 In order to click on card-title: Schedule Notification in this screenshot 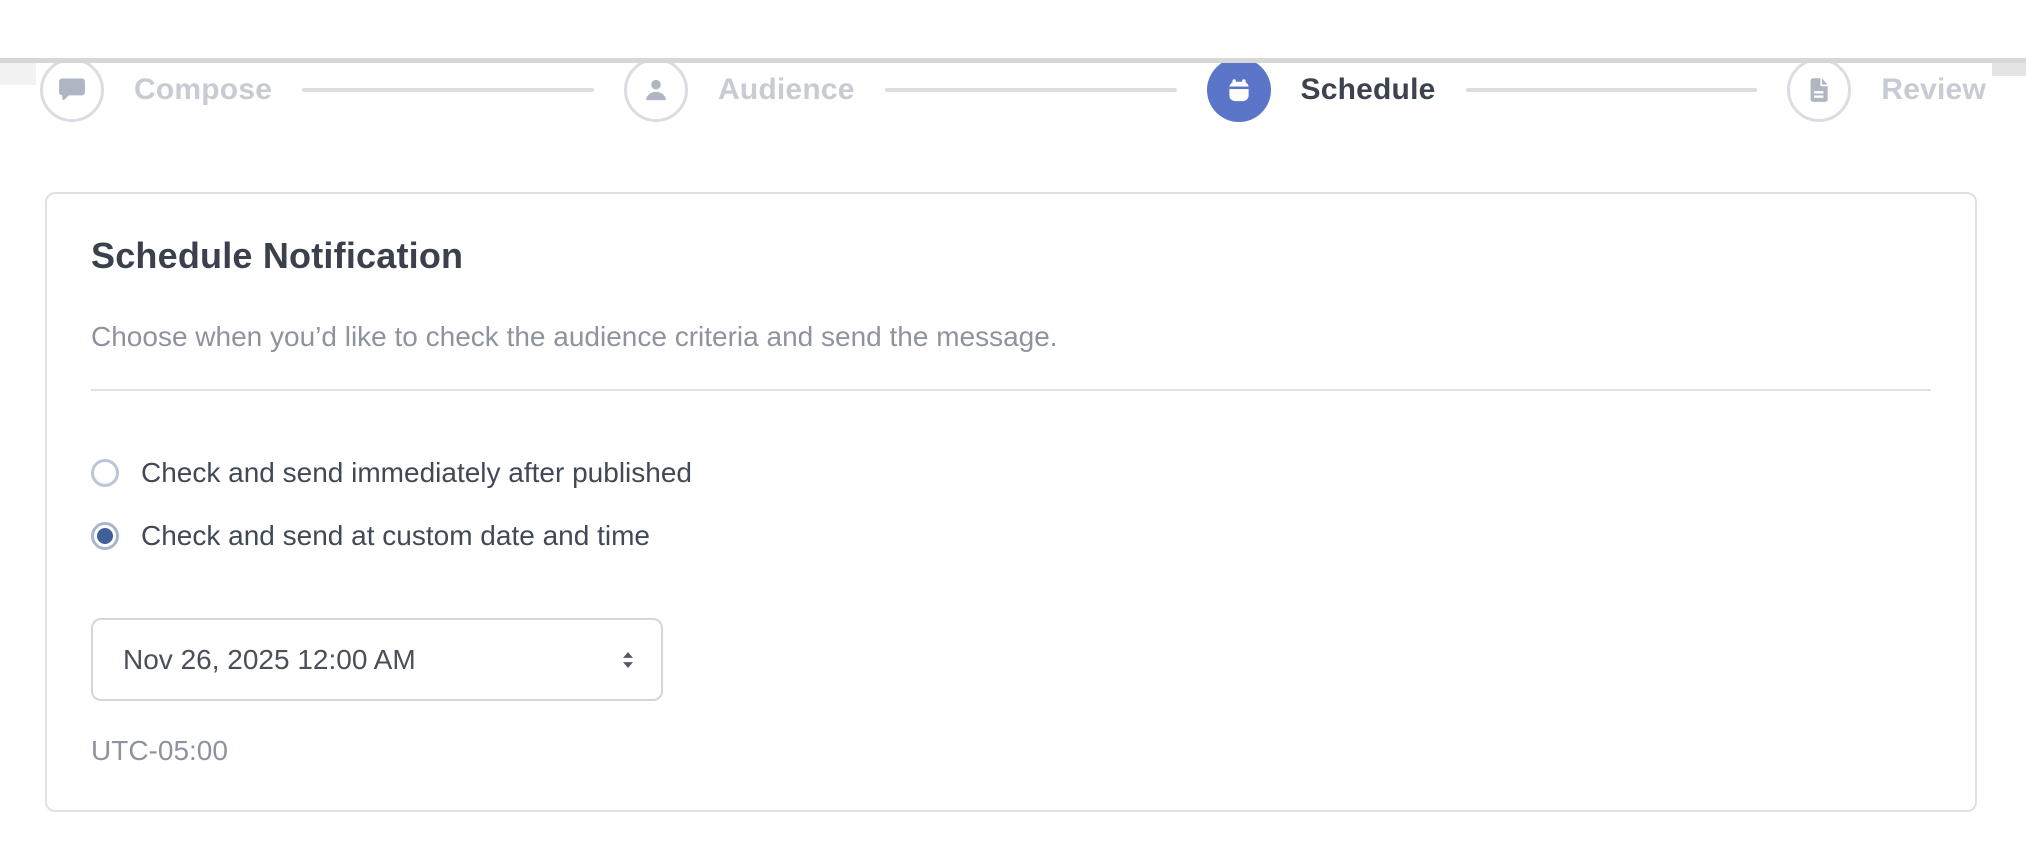, I will do `click(277, 255)`.